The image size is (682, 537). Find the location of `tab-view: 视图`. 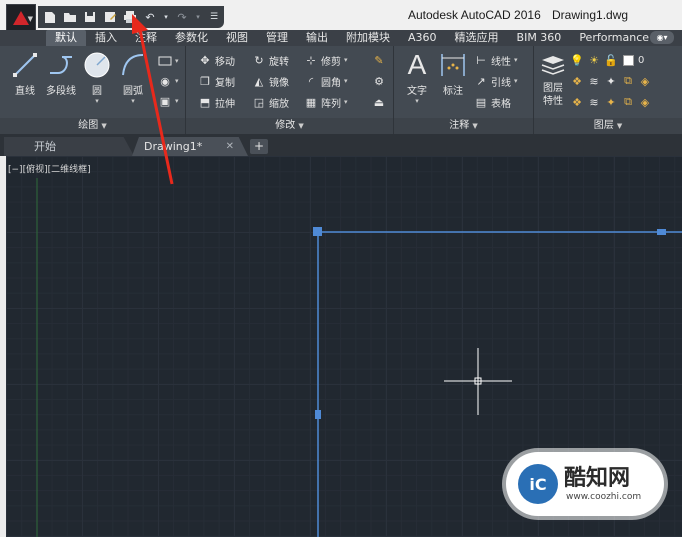

tab-view: 视图 is located at coordinates (237, 38).